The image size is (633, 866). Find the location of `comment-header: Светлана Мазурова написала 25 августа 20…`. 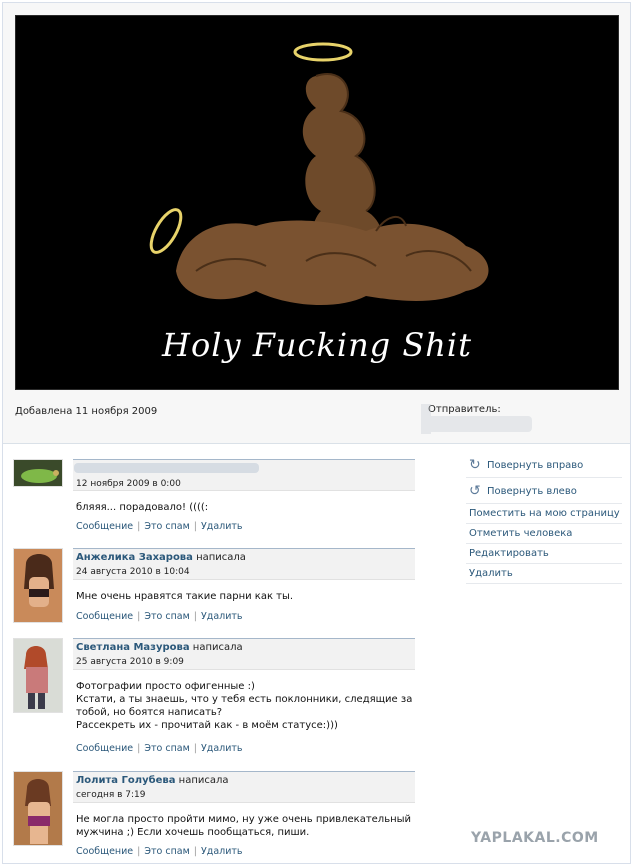

comment-header: Светлана Мазурова написала 25 августа 20… is located at coordinates (244, 654).